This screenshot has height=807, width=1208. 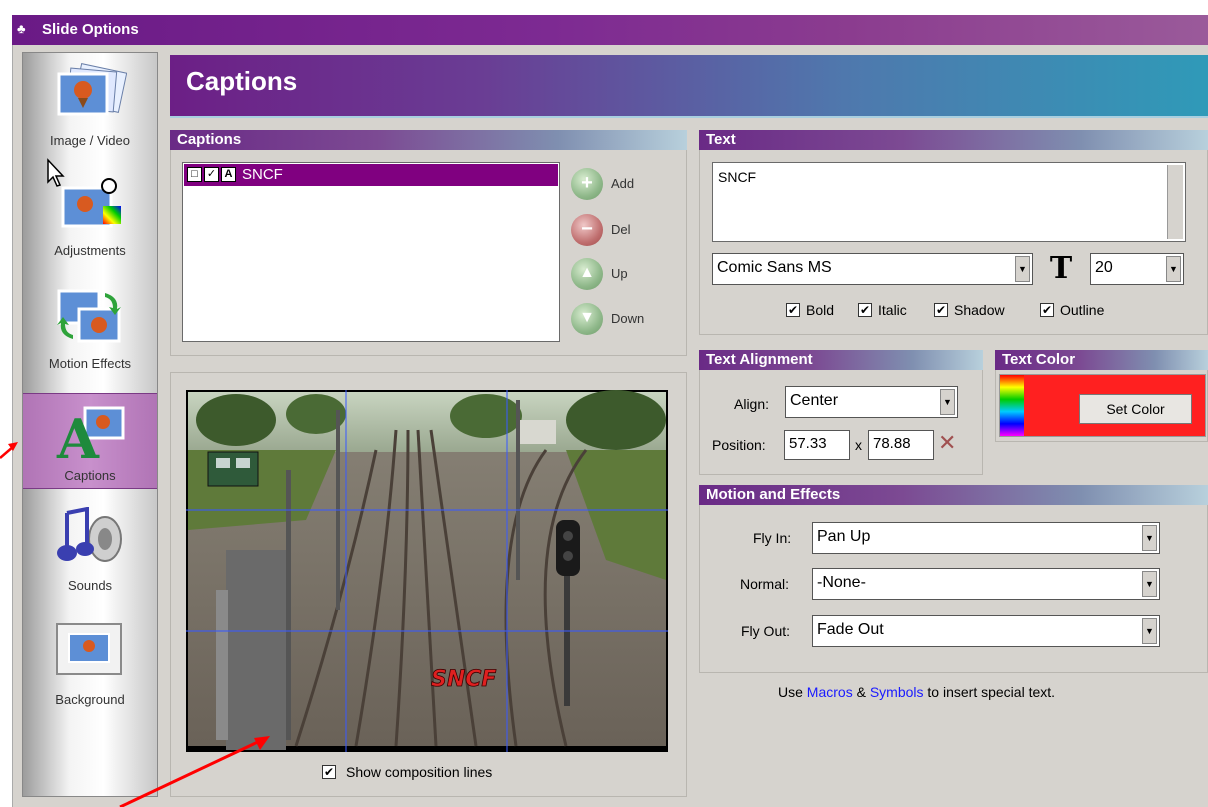 I want to click on mouse-pointer-icon, so click(x=56, y=172).